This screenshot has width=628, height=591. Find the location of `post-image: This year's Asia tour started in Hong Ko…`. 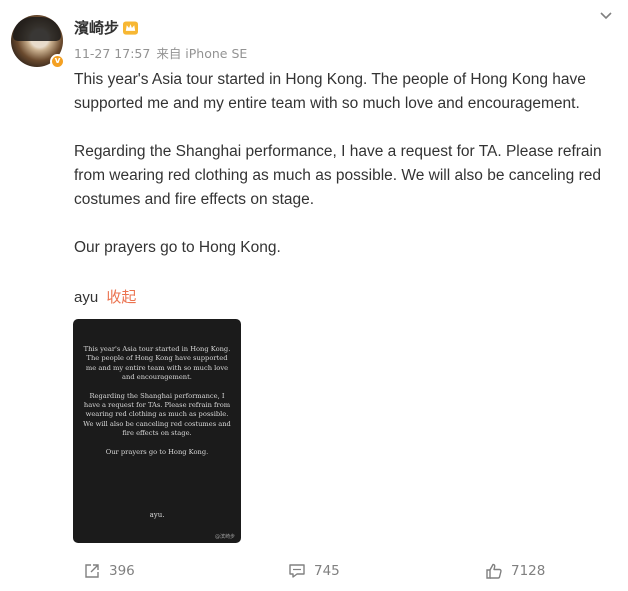

post-image: This year's Asia tour started in Hong Ko… is located at coordinates (157, 431).